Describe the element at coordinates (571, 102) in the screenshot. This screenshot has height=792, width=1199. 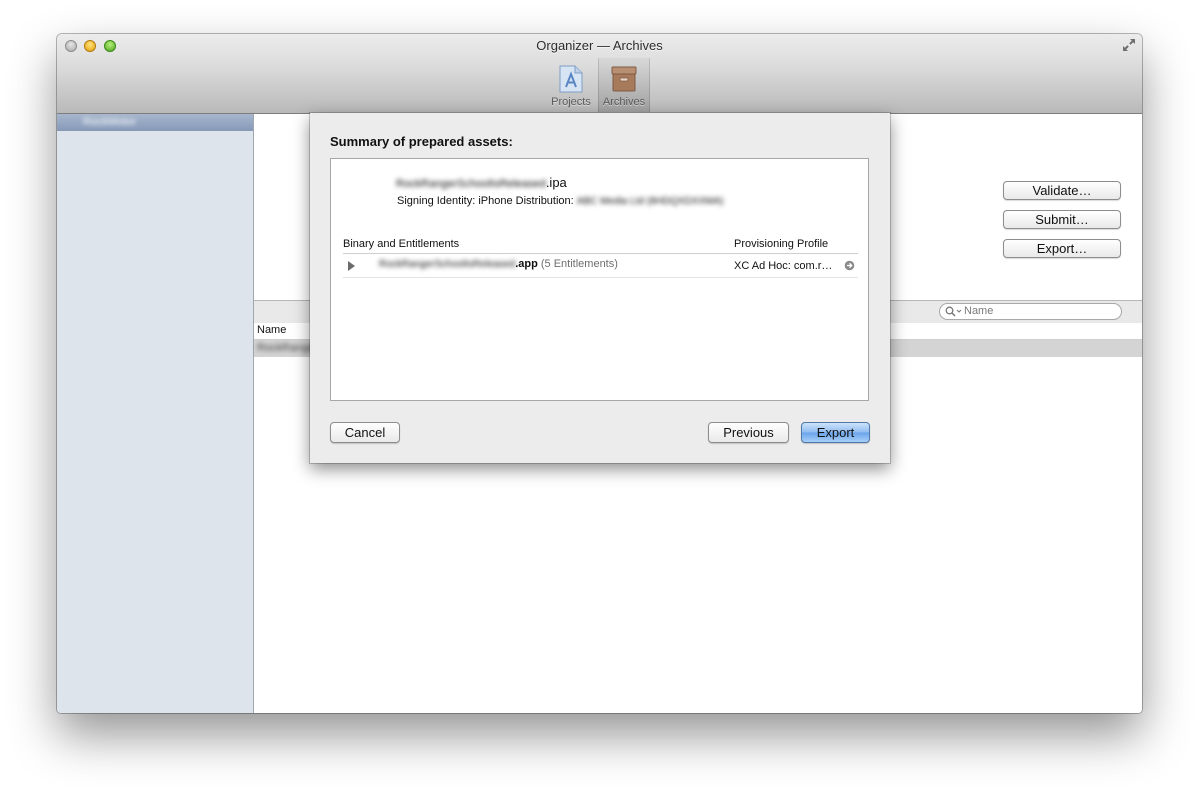
I see `toolbar-projects-label: Projects` at that location.